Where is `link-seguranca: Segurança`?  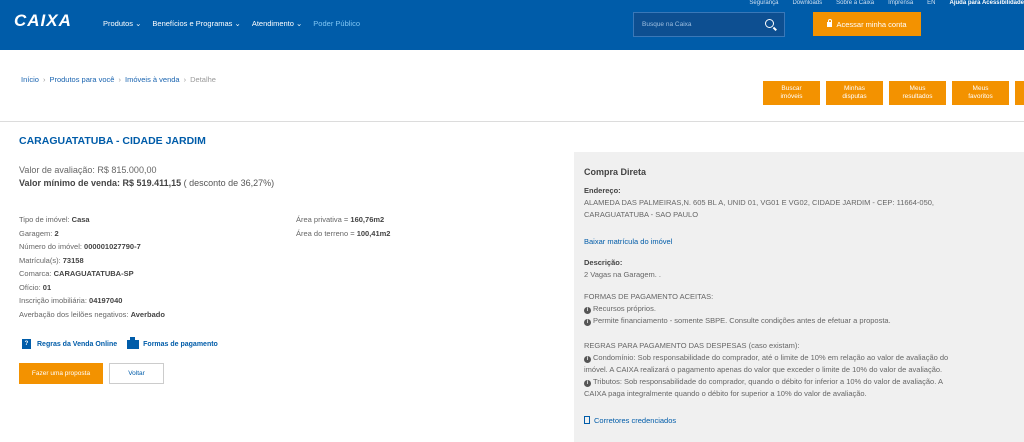
link-seguranca: Segurança is located at coordinates (763, 4).